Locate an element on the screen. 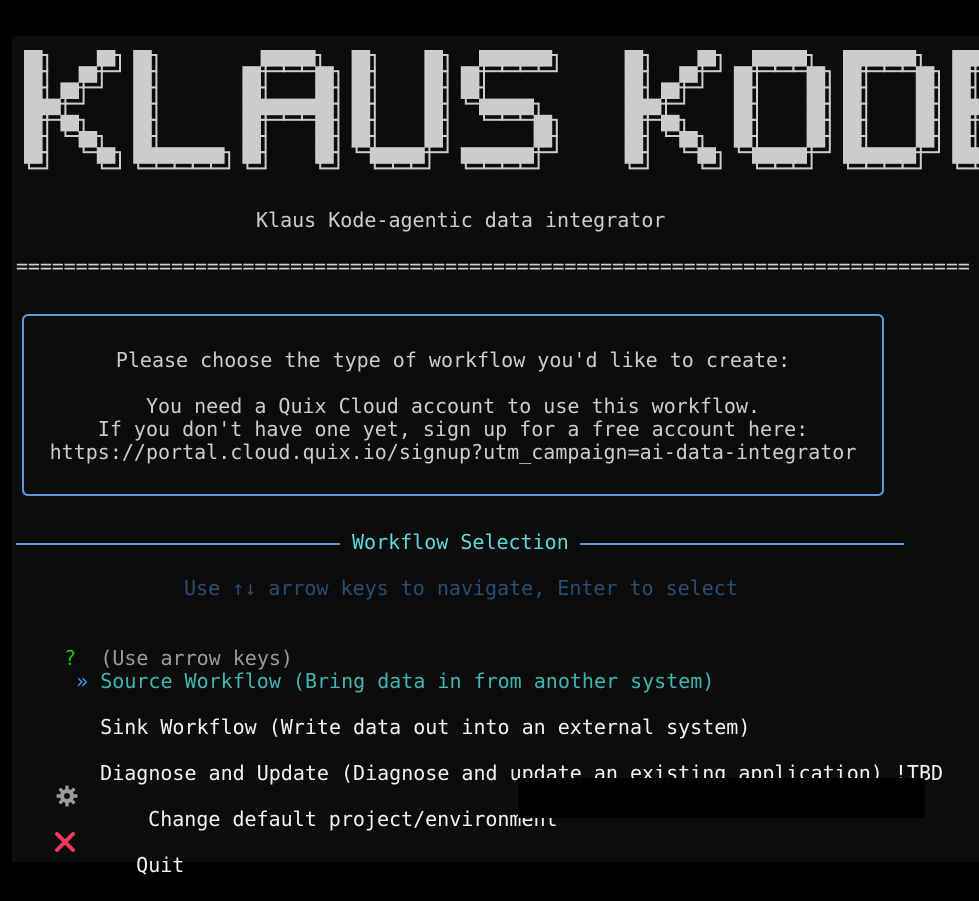  gear-icon is located at coordinates (67, 796).